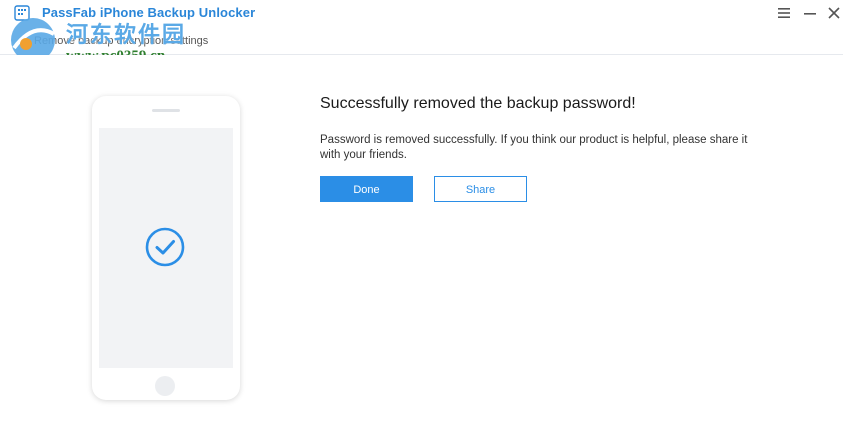  I want to click on watermark-name: 河东软件园, so click(126, 34).